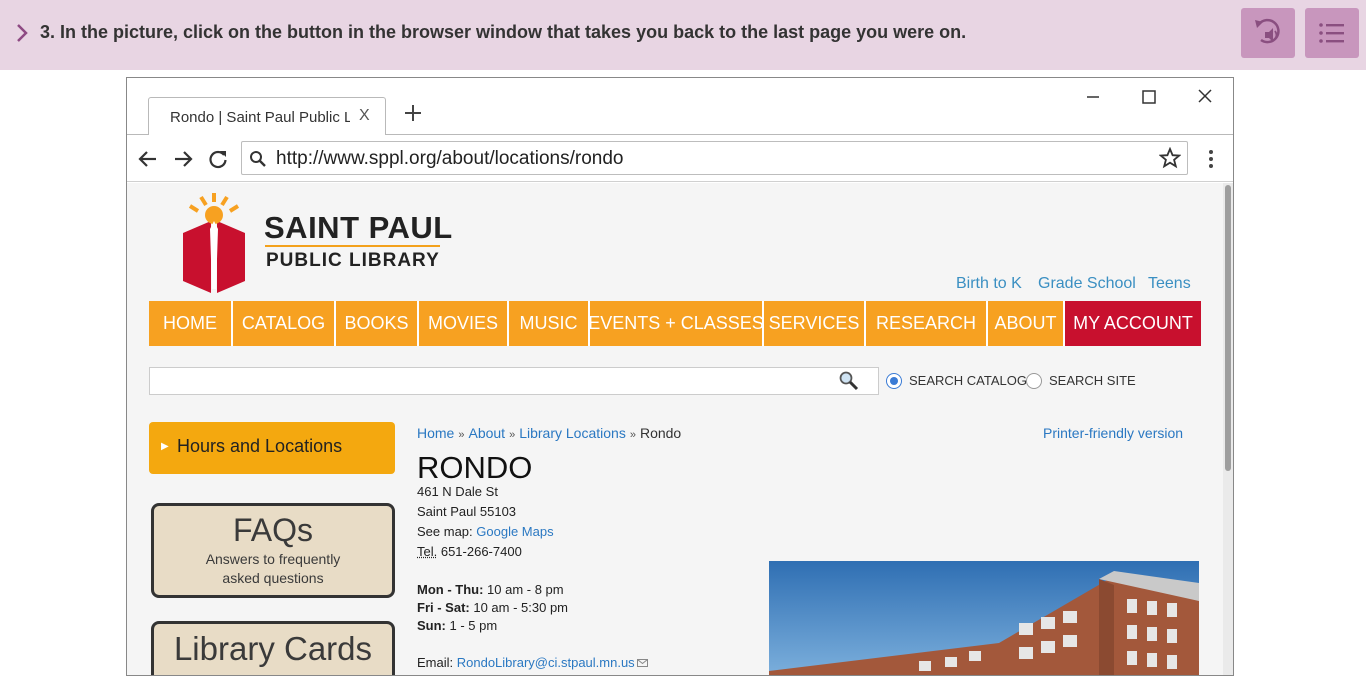  Describe the element at coordinates (437, 662) in the screenshot. I see `email-label: Email:` at that location.